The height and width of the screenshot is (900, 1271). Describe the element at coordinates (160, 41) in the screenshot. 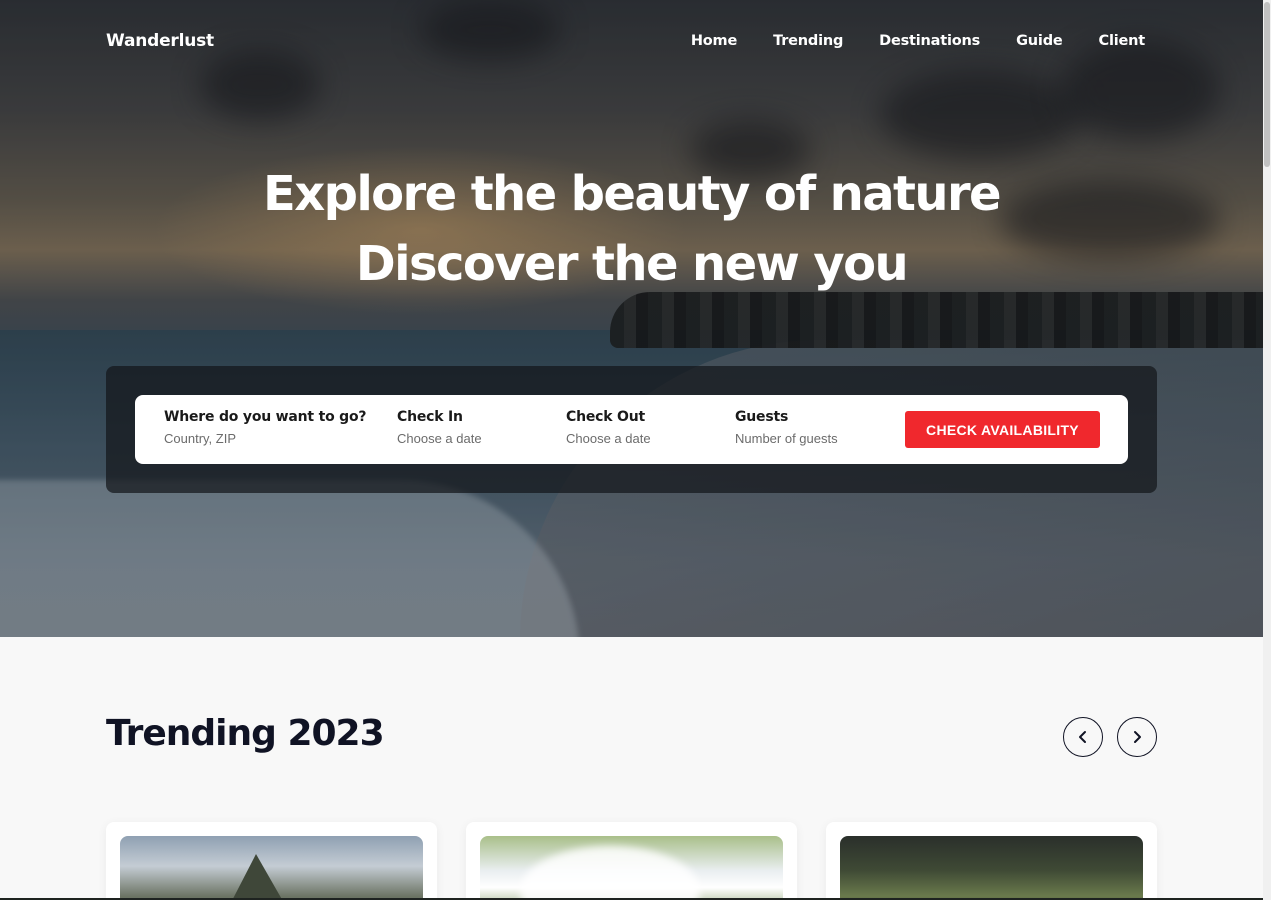

I see `brand-logo: Wanderlust` at that location.